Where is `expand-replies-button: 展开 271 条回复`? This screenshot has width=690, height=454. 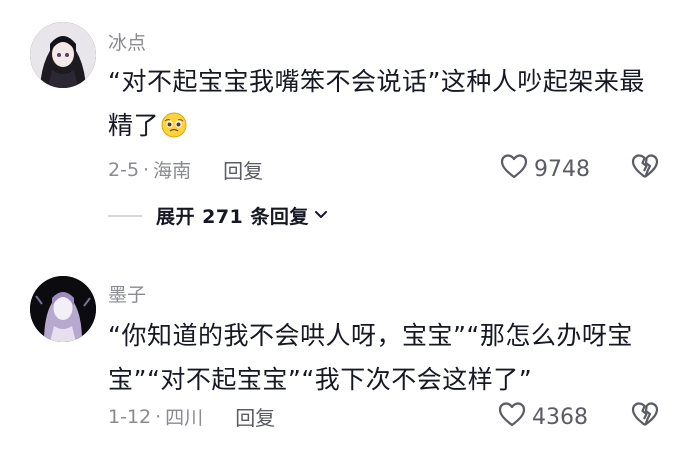
expand-replies-button: 展开 271 条回复 is located at coordinates (218, 215).